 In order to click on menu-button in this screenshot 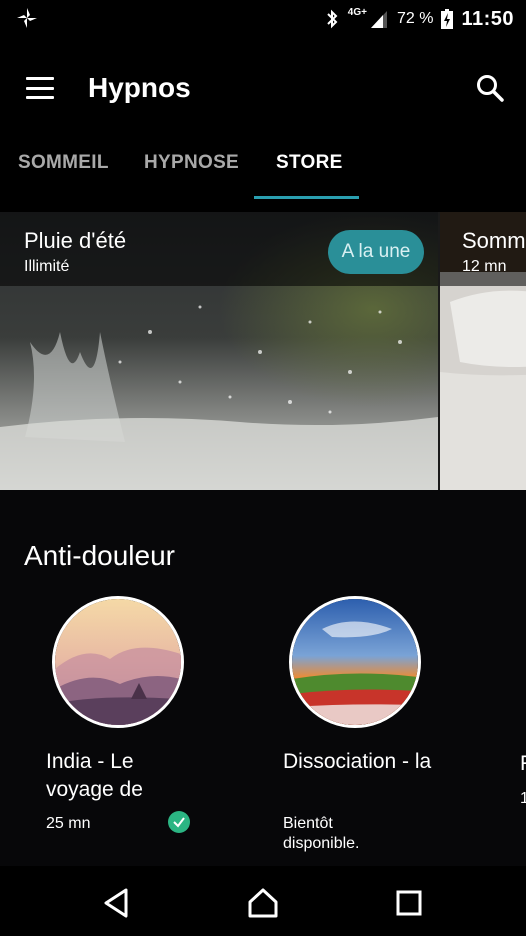, I will do `click(40, 88)`.